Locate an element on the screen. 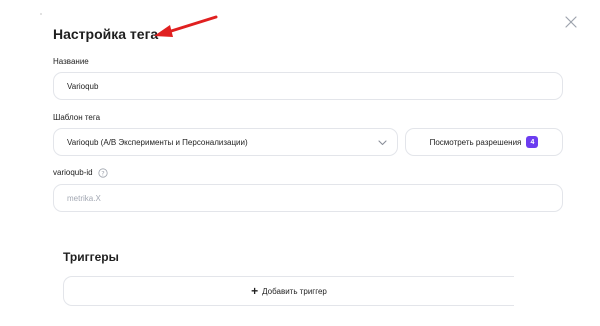 This screenshot has width=600, height=326. chevron-down-icon is located at coordinates (382, 143).